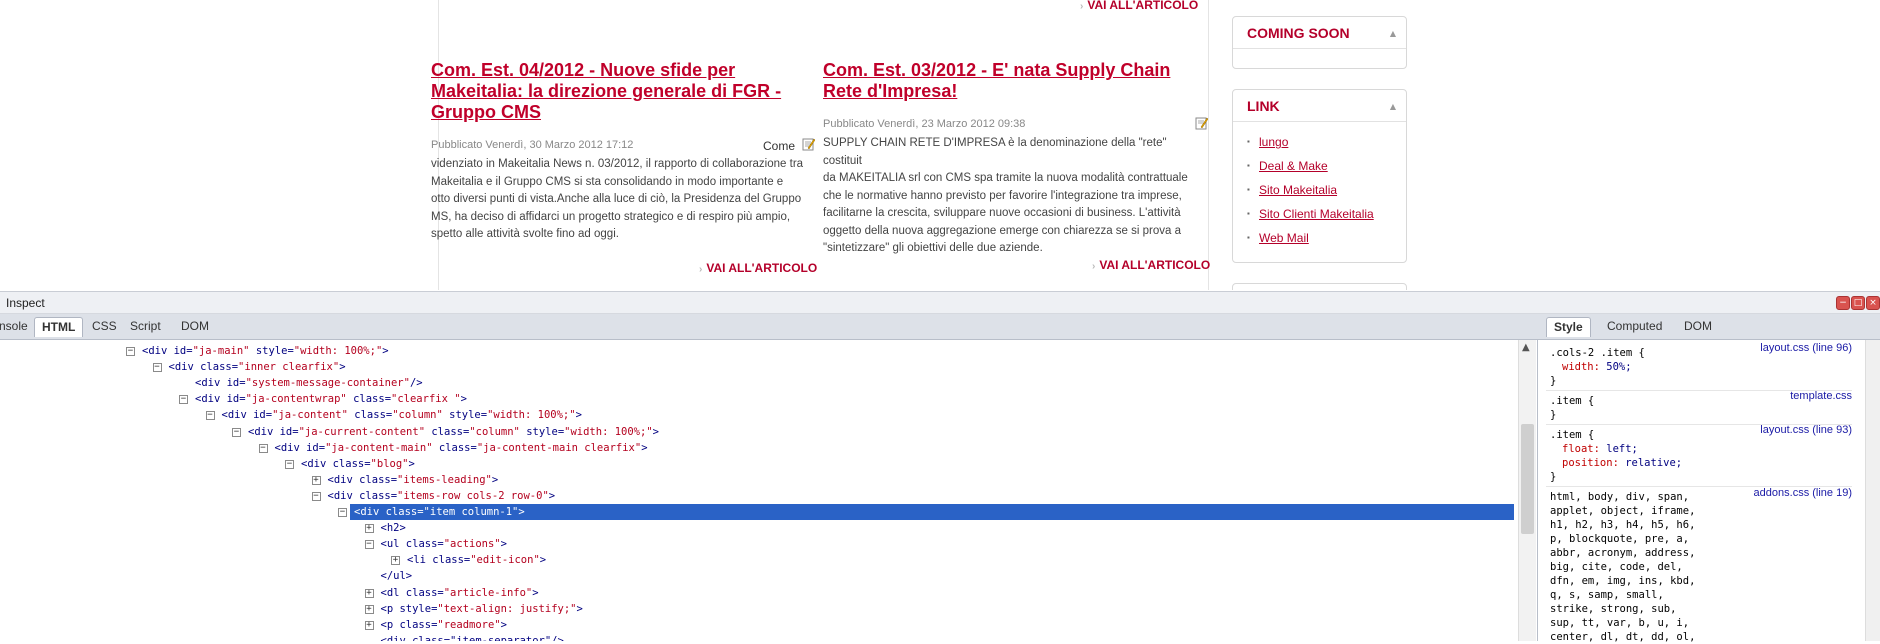 This screenshot has width=1880, height=644. What do you see at coordinates (1284, 238) in the screenshot?
I see `link-web-mail: Web Mail` at bounding box center [1284, 238].